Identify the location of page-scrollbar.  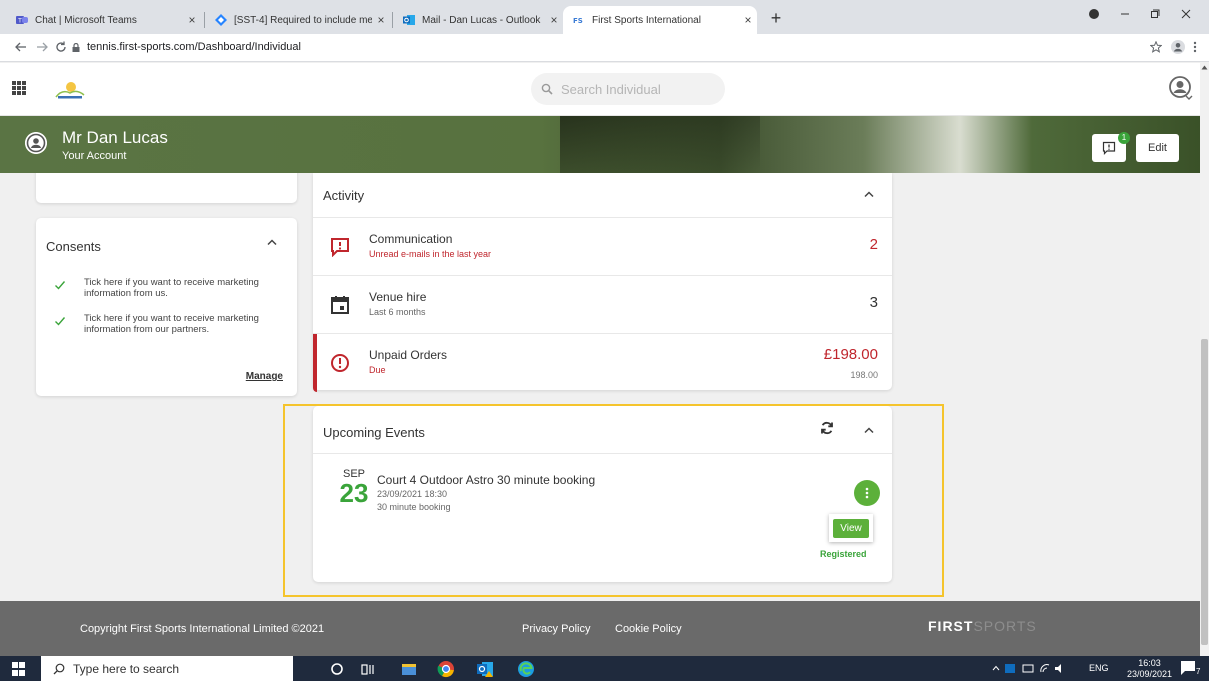
(1204, 359).